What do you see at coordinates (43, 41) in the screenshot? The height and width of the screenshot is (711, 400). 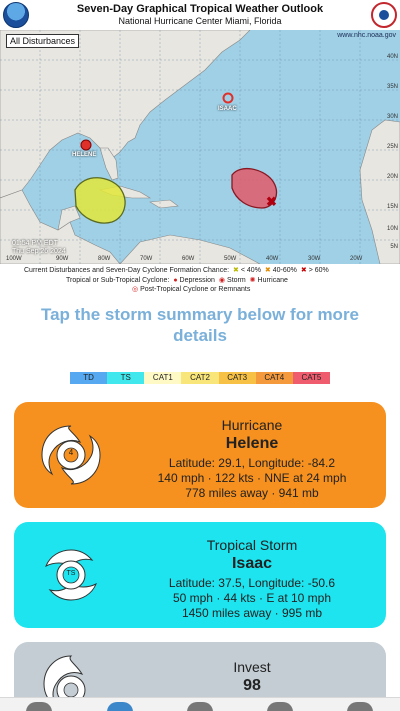 I see `all-disturbances-badge: All Disturbances` at bounding box center [43, 41].